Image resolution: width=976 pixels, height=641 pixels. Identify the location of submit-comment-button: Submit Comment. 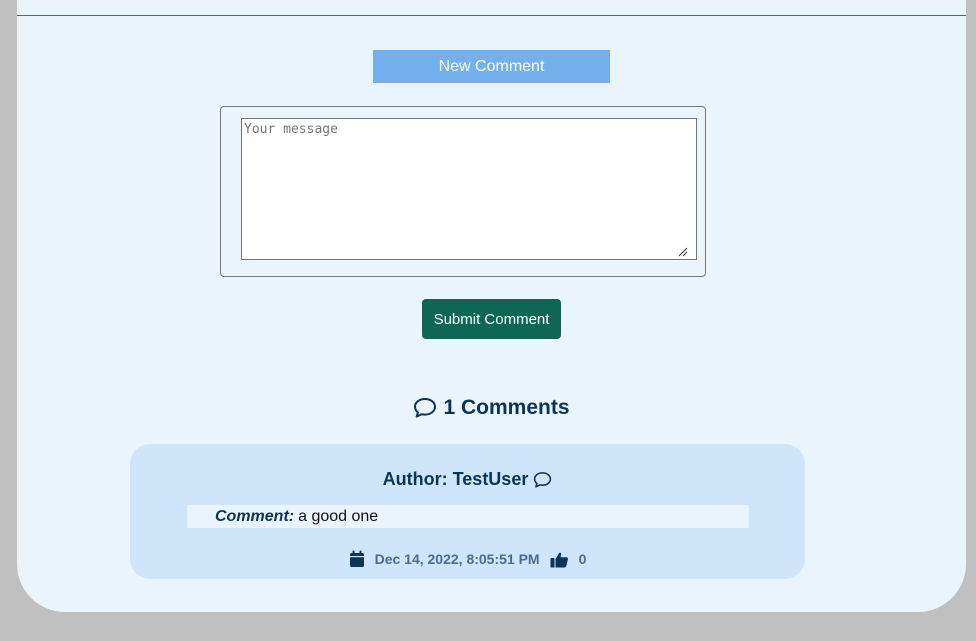
(491, 319).